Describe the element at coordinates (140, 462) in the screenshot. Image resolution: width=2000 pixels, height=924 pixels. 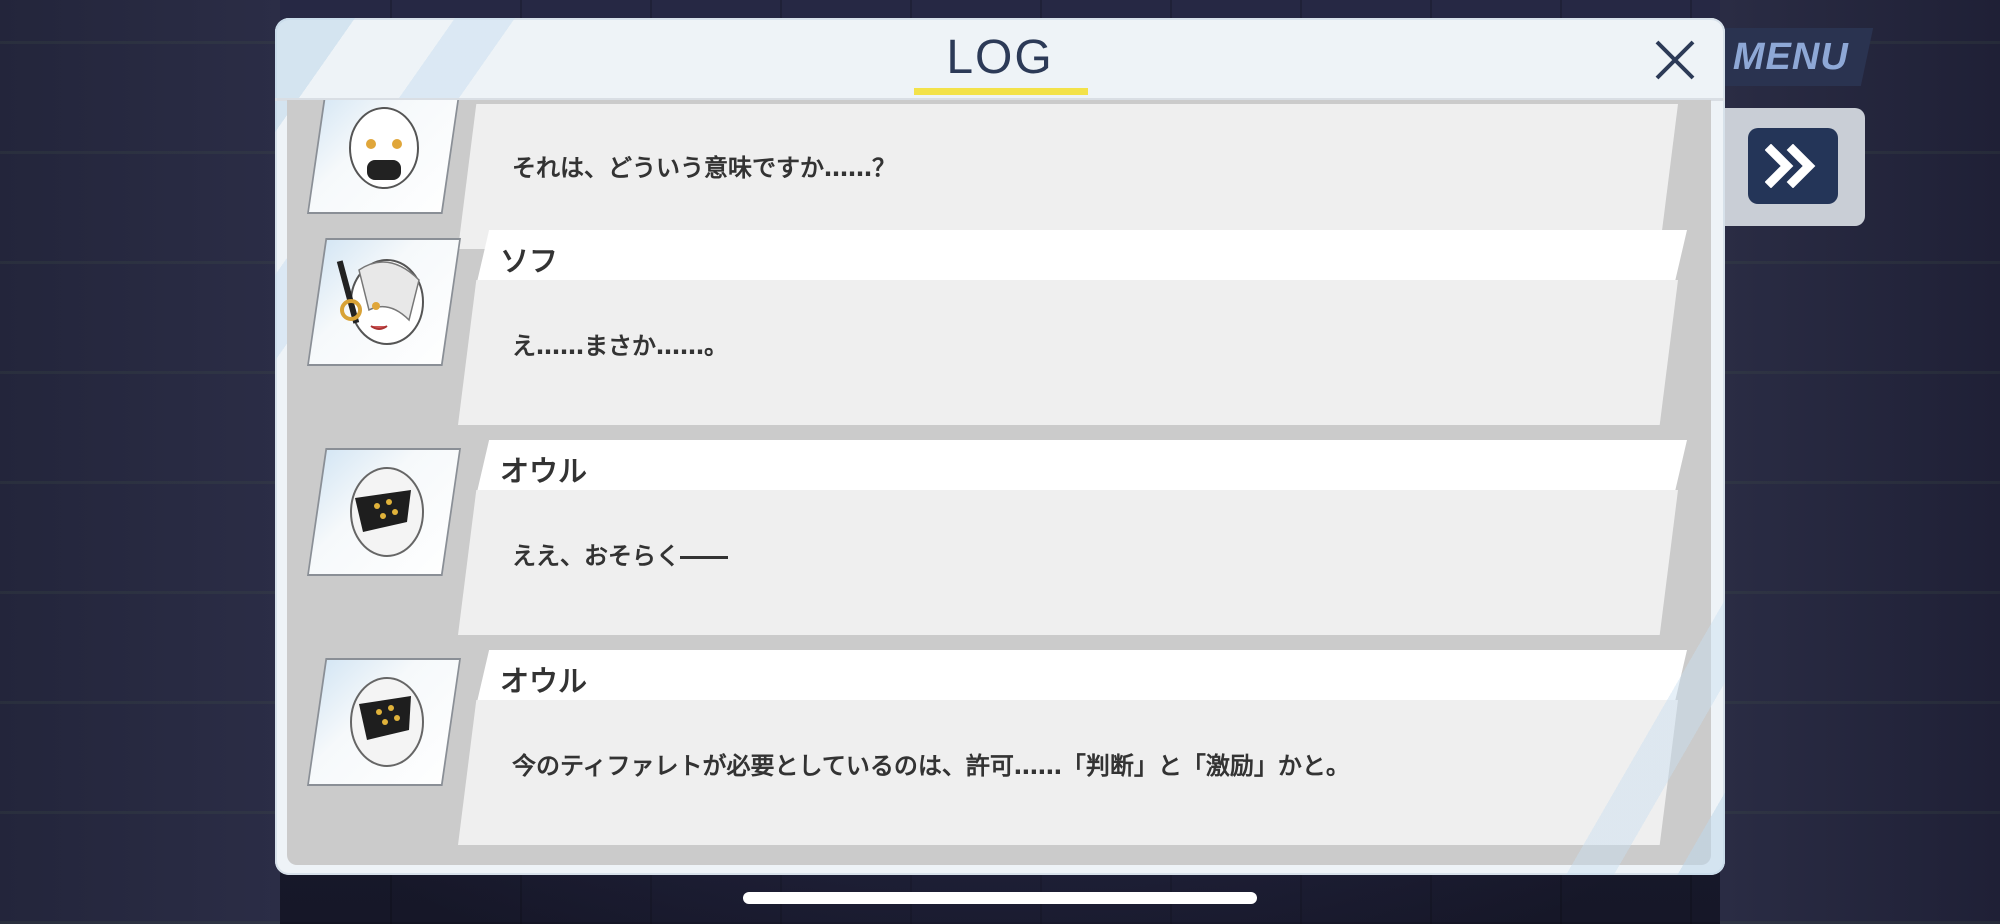
I see `background-wall-left` at that location.